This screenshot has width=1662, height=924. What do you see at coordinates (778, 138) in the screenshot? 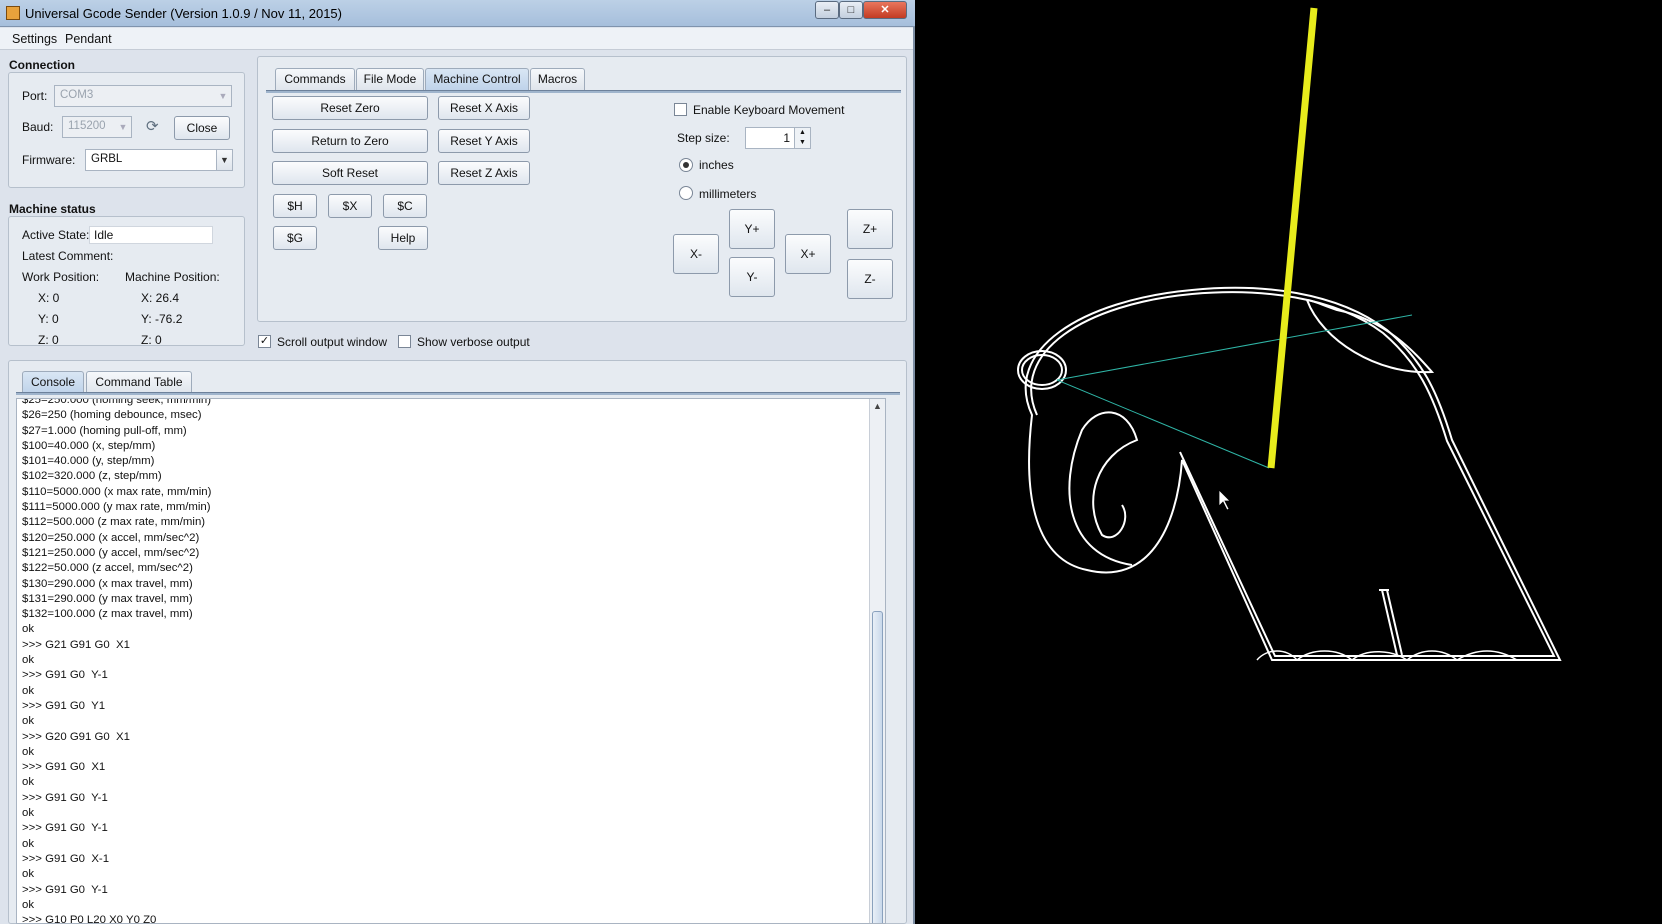
I see `step-size-spinner: 1 ▲ ▼` at bounding box center [778, 138].